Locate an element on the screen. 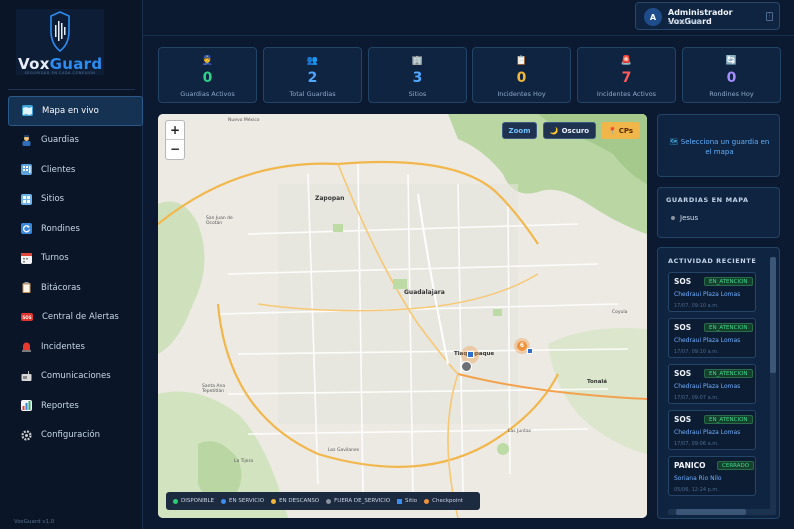  siren-icon: 🚨 is located at coordinates (626, 61).